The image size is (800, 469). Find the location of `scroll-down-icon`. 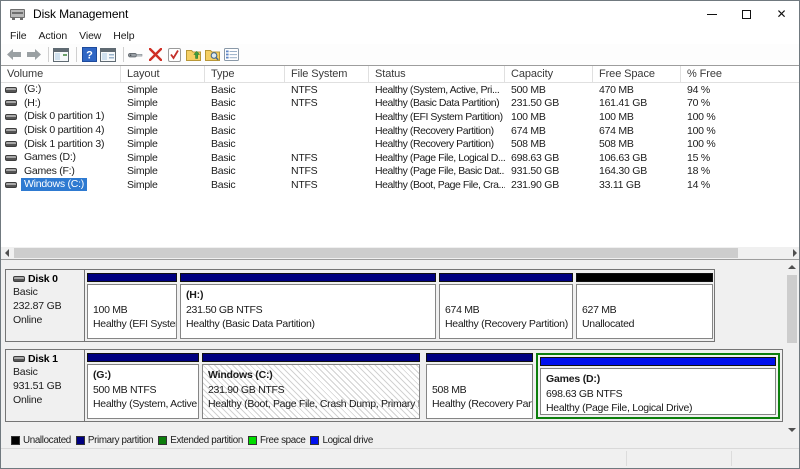

scroll-down-icon is located at coordinates (792, 430).